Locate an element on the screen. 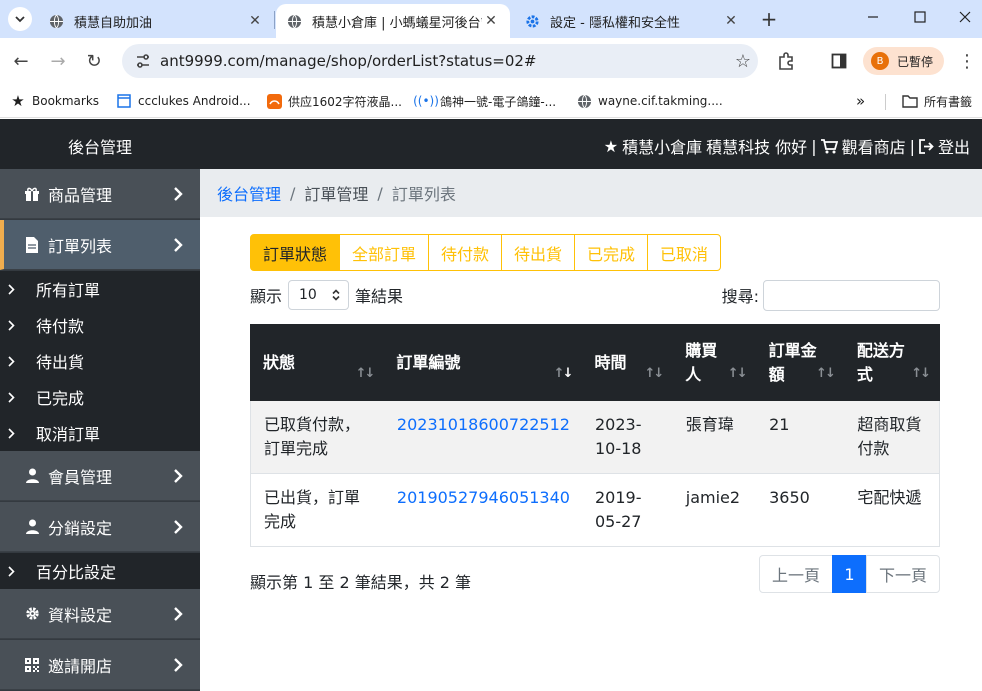  column-header-order-no: 訂單編號 ↑↓ is located at coordinates (483, 362).